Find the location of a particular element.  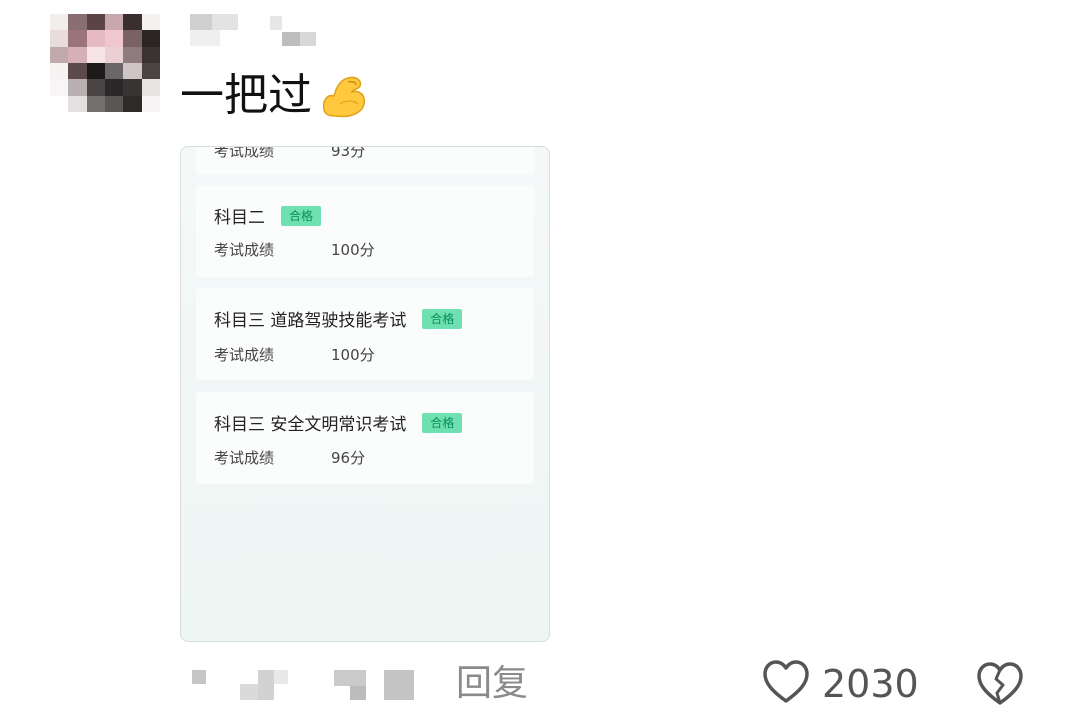

score-value: 93分 is located at coordinates (348, 153).